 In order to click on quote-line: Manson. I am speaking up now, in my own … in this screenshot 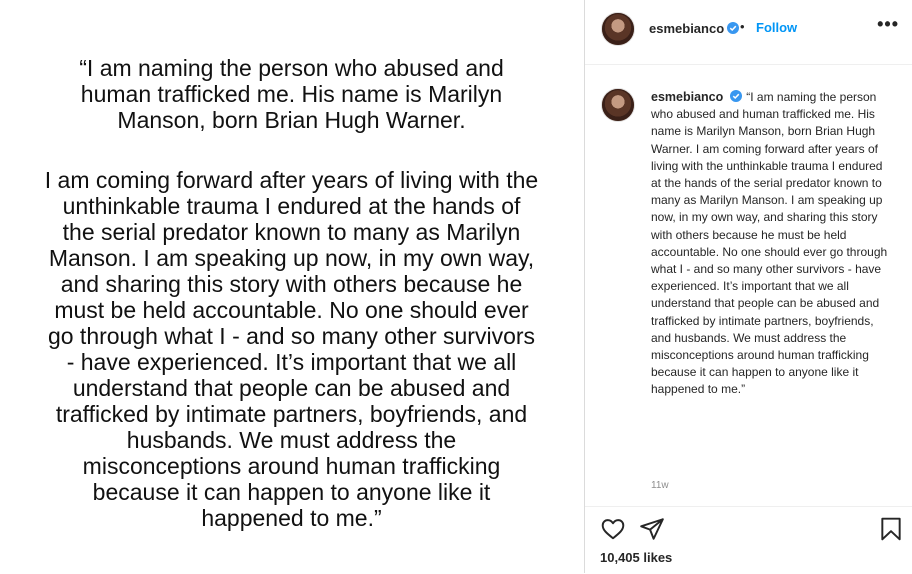, I will do `click(291, 258)`.